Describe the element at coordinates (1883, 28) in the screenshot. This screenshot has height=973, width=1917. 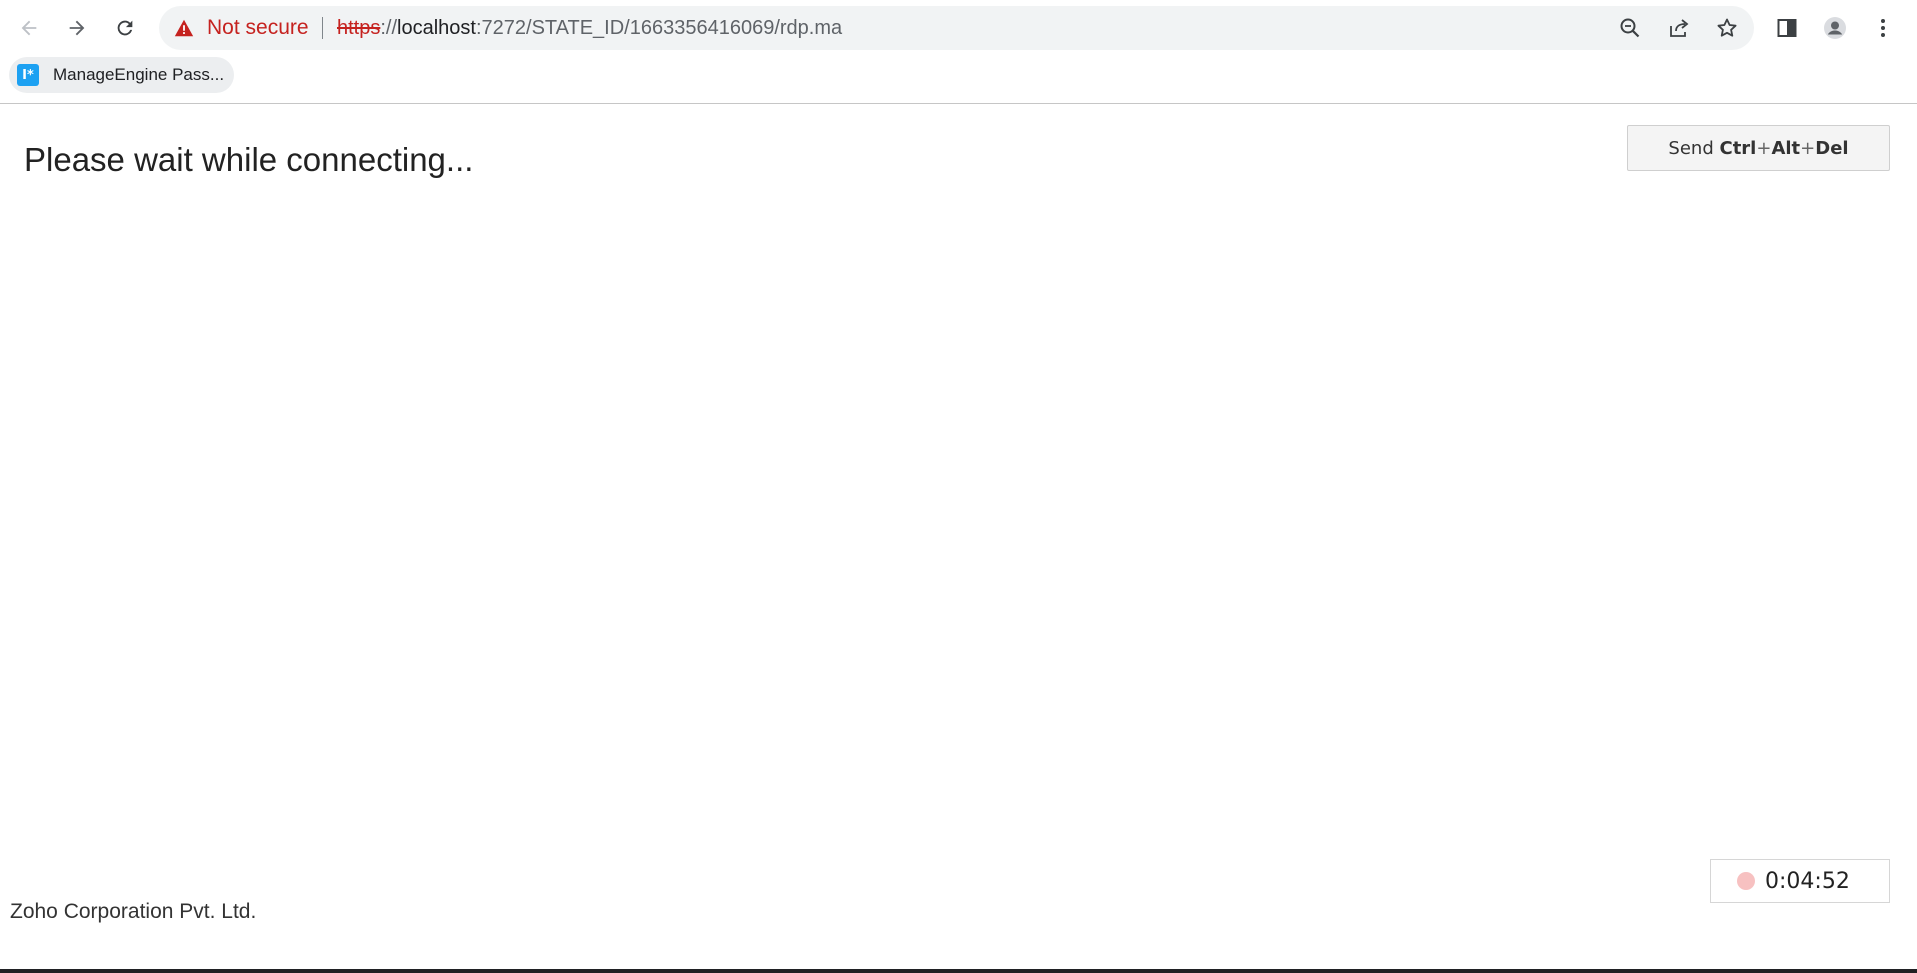
I see `kebab-menu-icon` at that location.